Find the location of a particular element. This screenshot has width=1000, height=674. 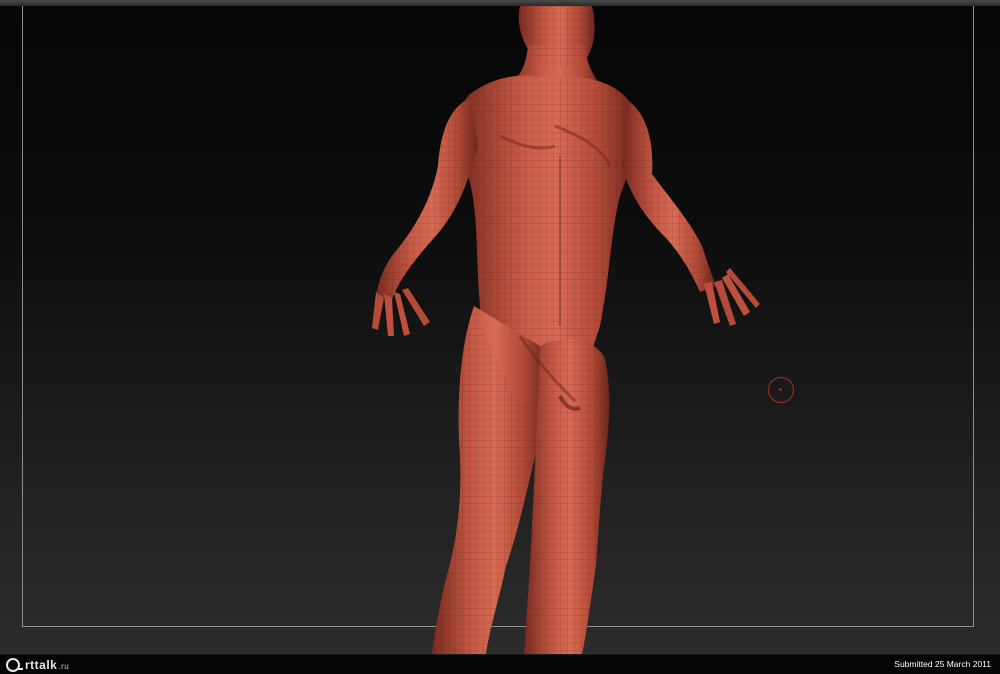

site-logo: rttalk .ru is located at coordinates (37, 665).